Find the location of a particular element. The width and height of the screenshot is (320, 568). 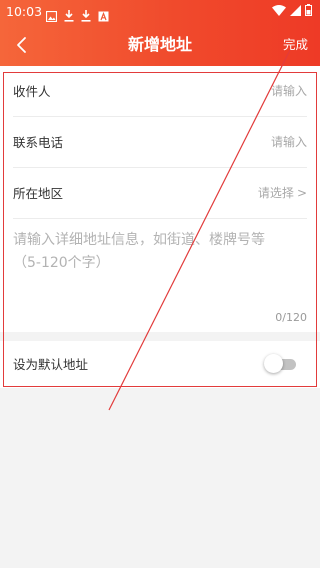

signal-icon is located at coordinates (295, 12).